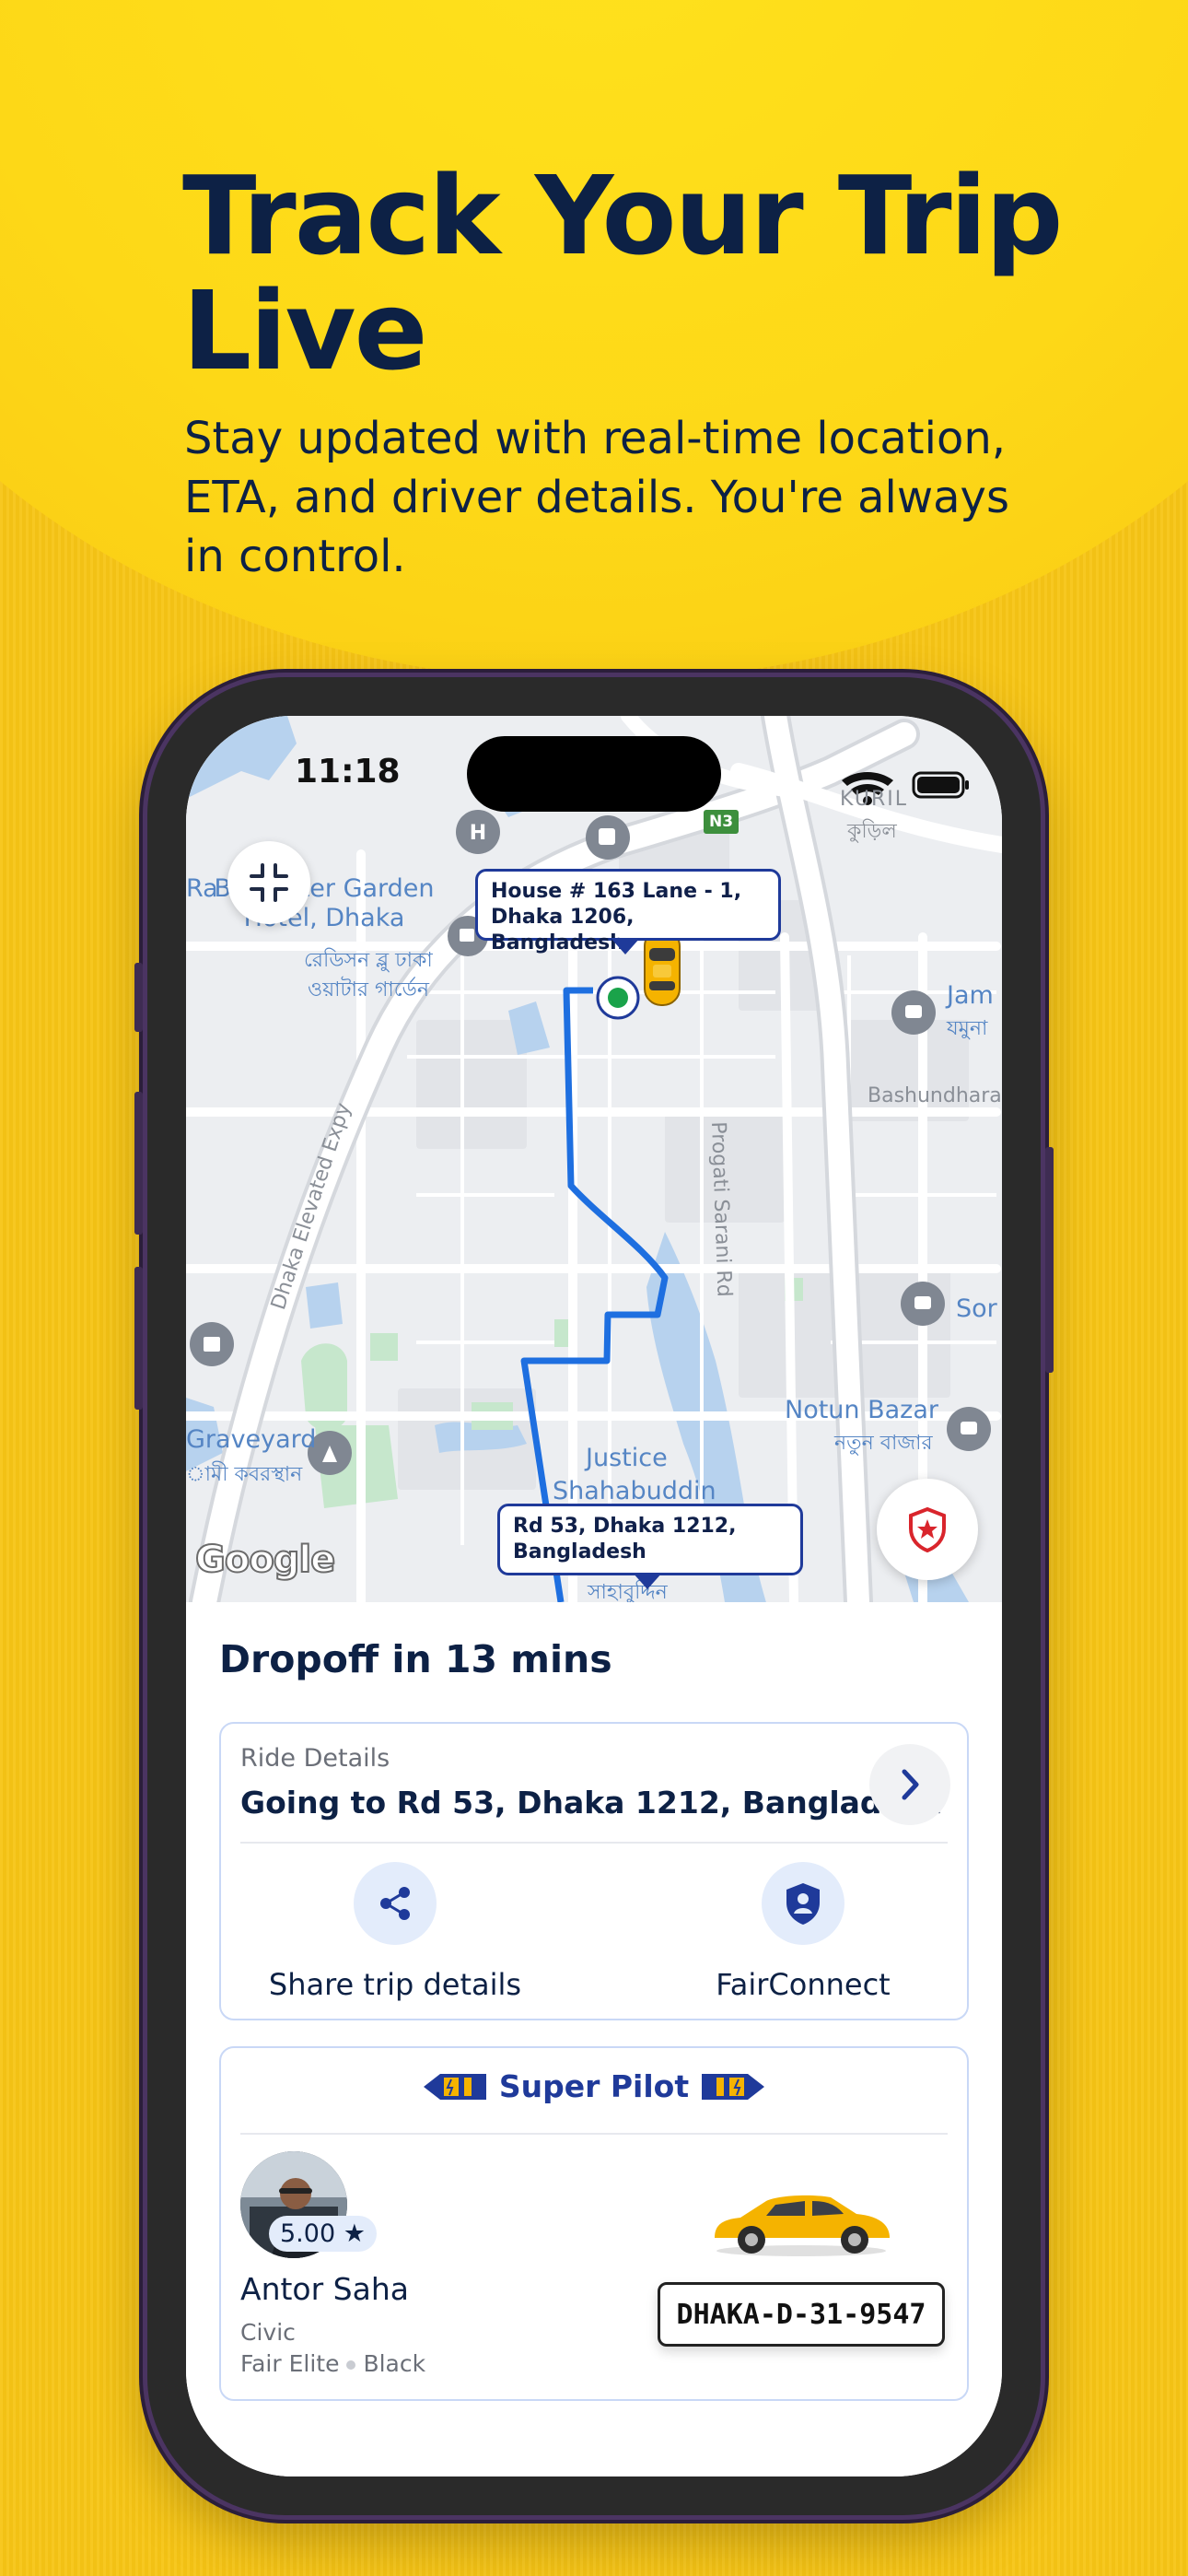 This screenshot has height=2576, width=1188. What do you see at coordinates (351, 2365) in the screenshot?
I see `separator-dot` at bounding box center [351, 2365].